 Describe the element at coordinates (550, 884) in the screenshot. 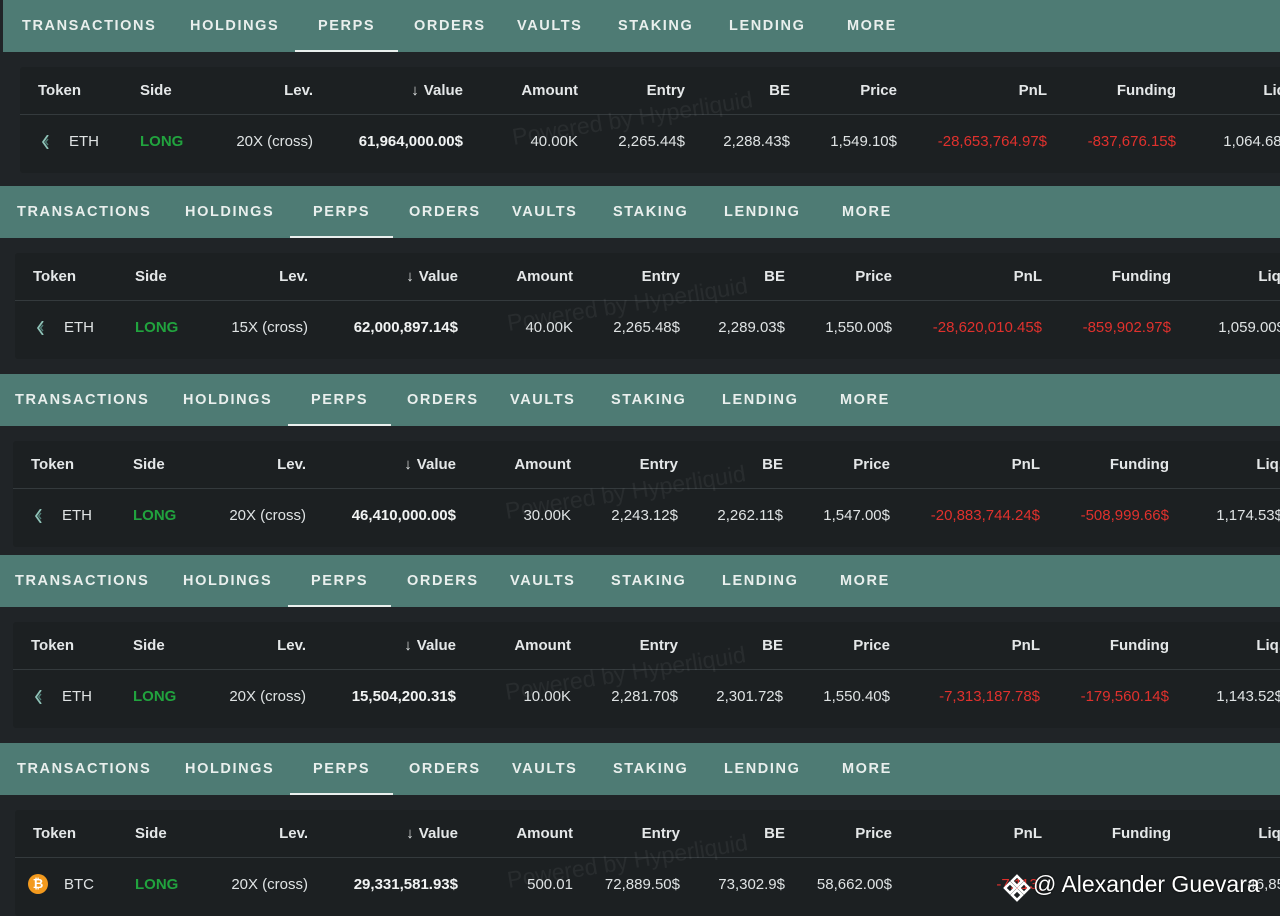

I see `cell-amount: 500.01` at that location.